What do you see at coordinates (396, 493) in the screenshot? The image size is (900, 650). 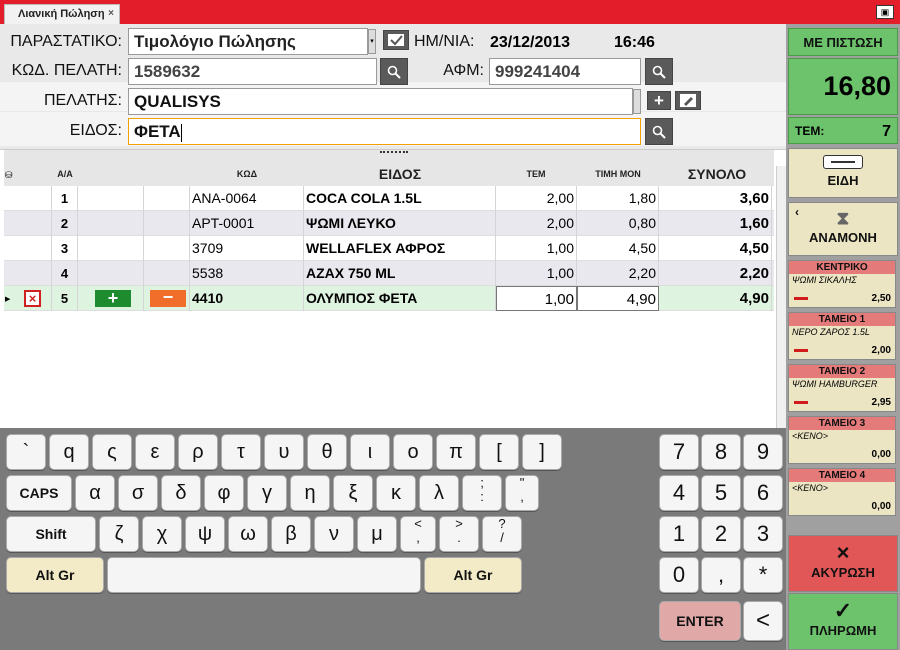 I see `key: κ` at bounding box center [396, 493].